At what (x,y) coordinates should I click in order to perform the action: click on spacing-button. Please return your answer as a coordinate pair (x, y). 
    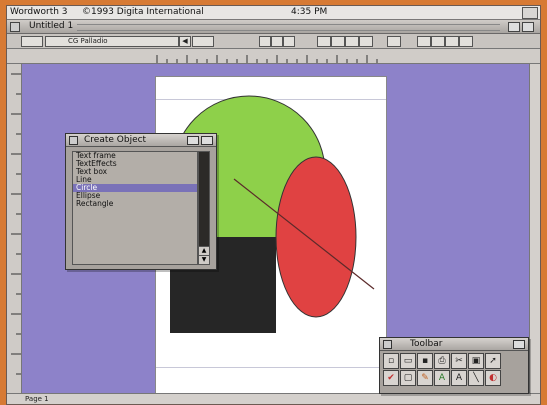
    Looking at the image, I should click on (394, 41).